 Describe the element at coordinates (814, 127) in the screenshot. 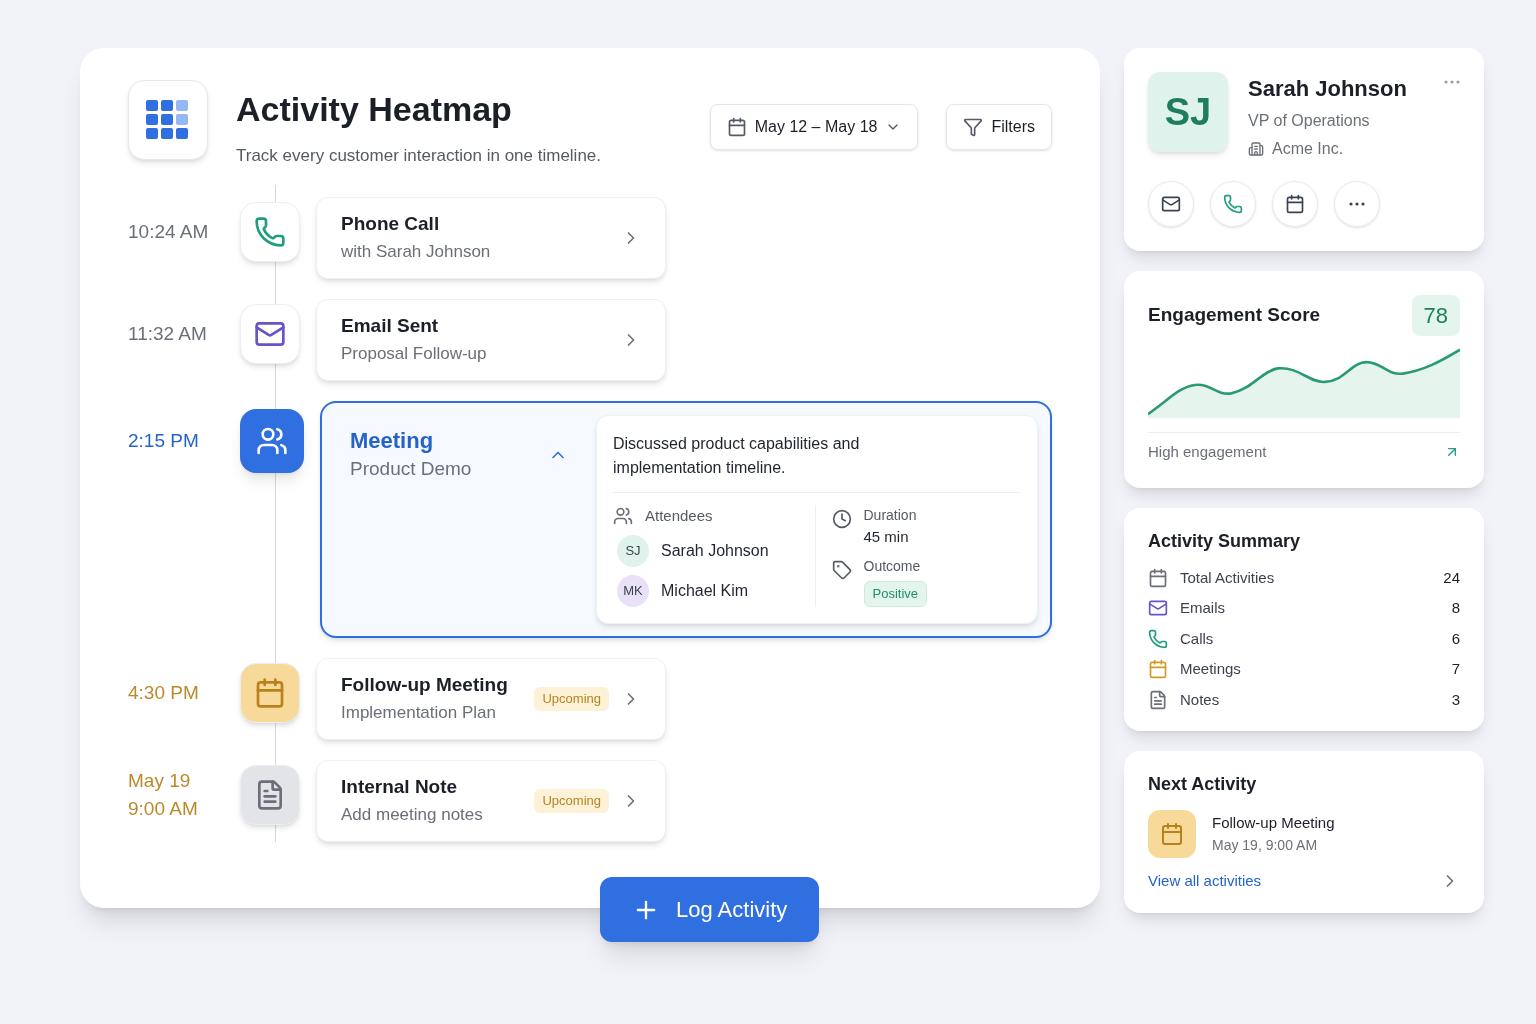

I see `date-range-button: May 12 – May 18` at that location.